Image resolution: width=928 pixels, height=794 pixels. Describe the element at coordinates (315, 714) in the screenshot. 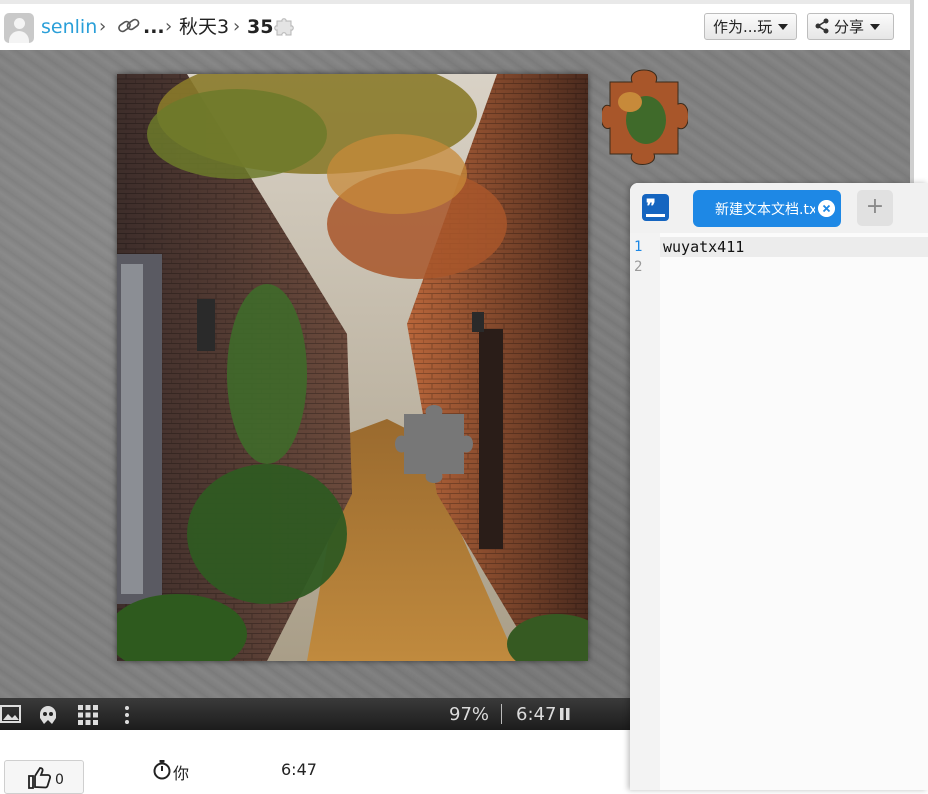

I see `game-status-bar: 97% 6:47` at that location.